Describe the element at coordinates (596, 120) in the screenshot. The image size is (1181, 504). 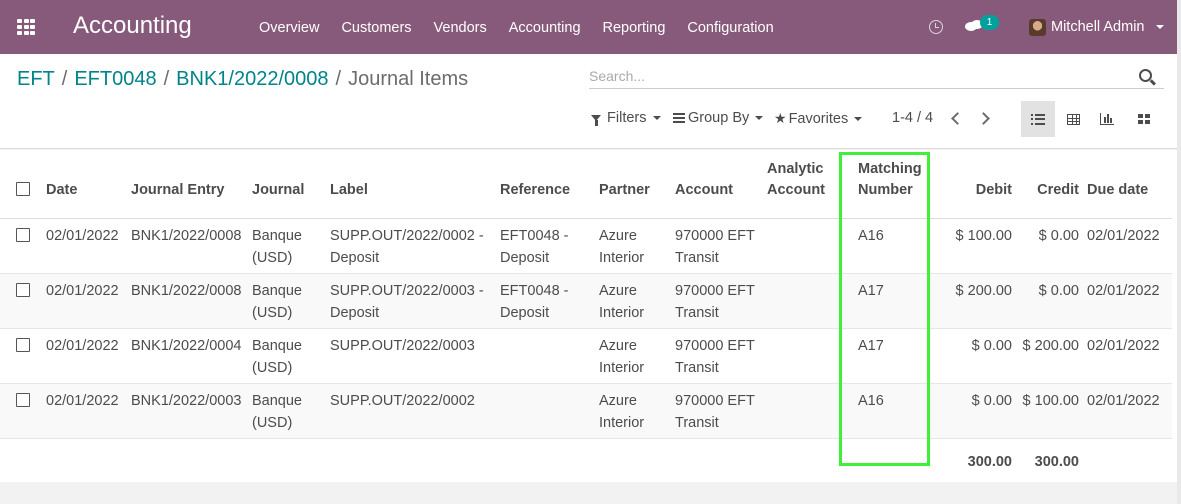
I see `filter-icon` at that location.